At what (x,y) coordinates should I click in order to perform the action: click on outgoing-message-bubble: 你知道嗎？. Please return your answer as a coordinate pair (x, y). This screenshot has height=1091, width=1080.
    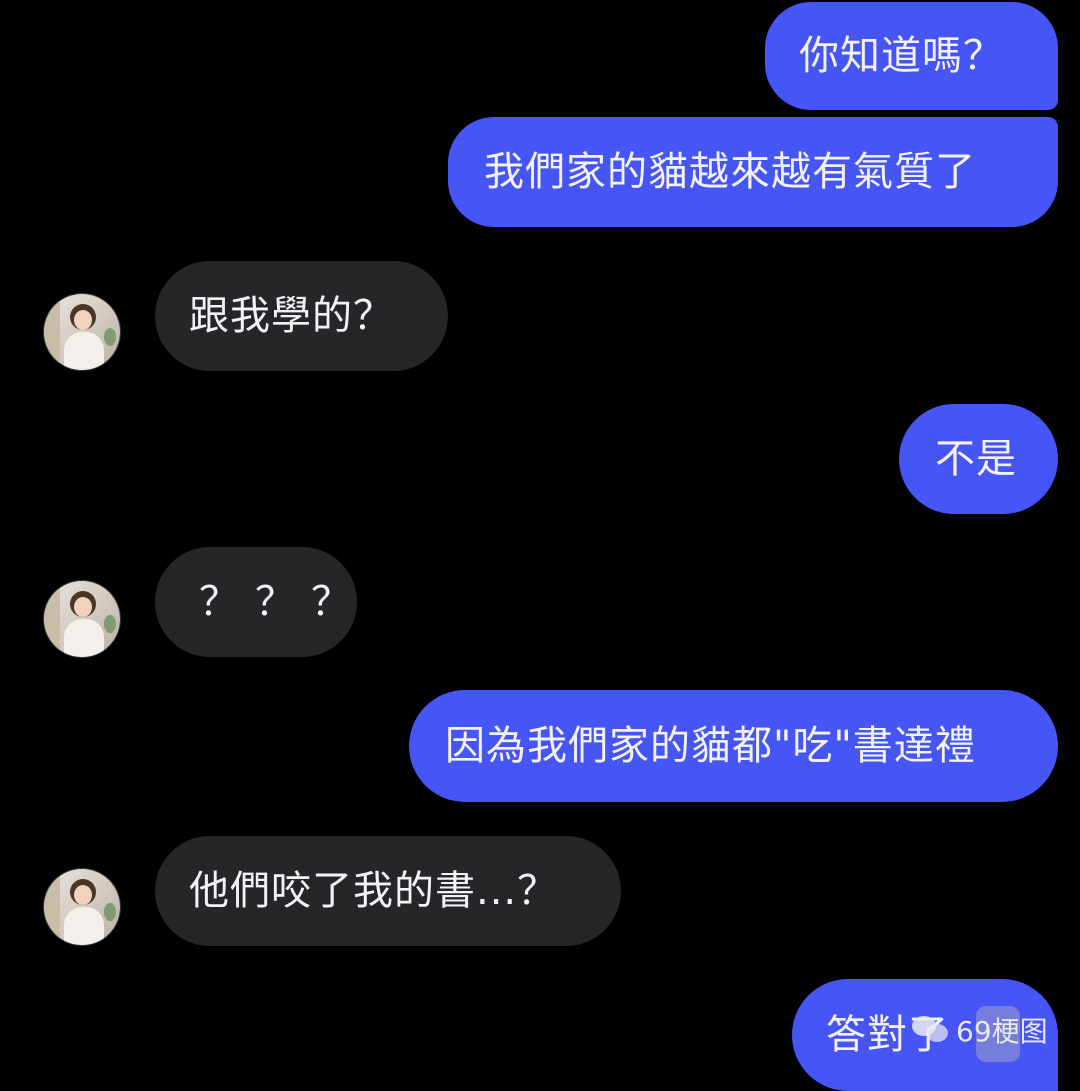
    Looking at the image, I should click on (911, 56).